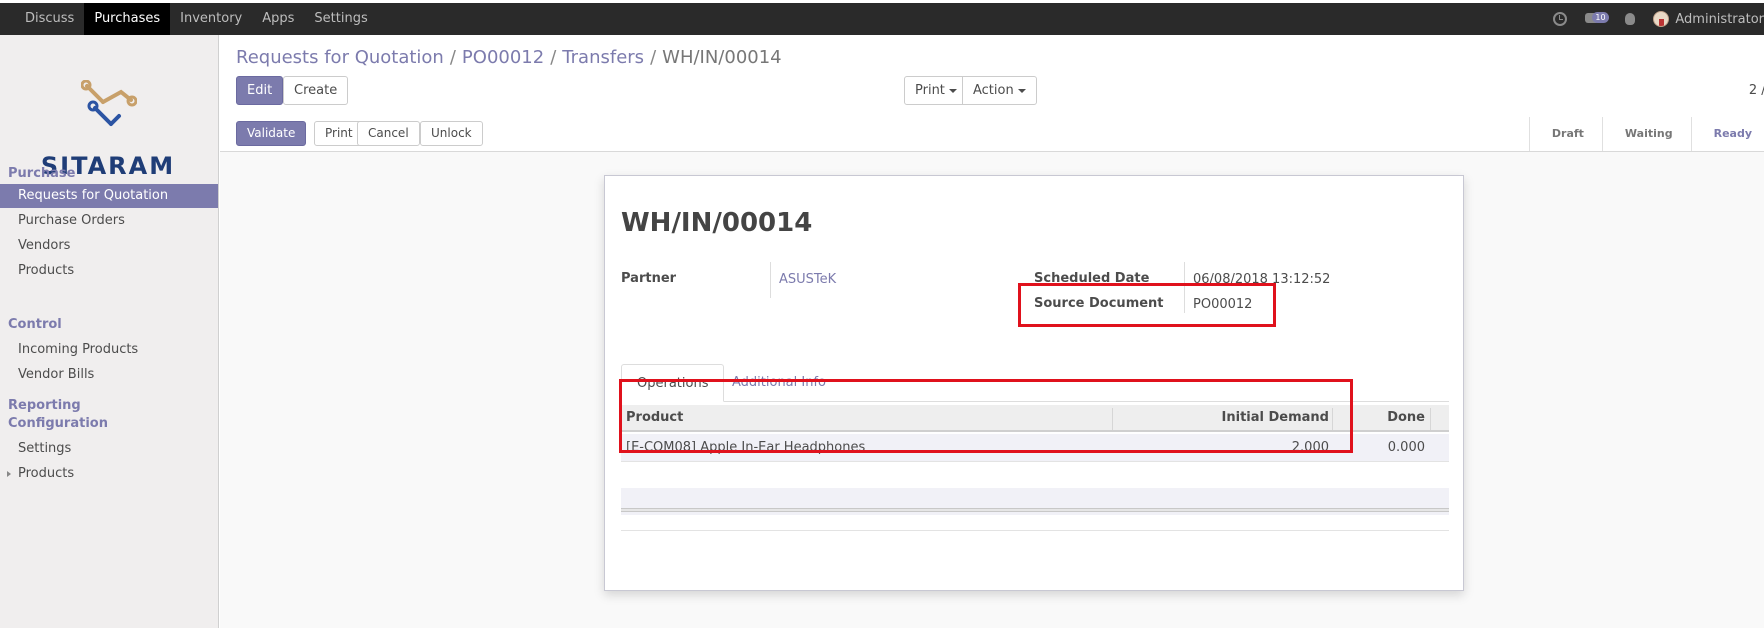 This screenshot has height=628, width=1764. What do you see at coordinates (1560, 19) in the screenshot?
I see `activity-clock-icon` at bounding box center [1560, 19].